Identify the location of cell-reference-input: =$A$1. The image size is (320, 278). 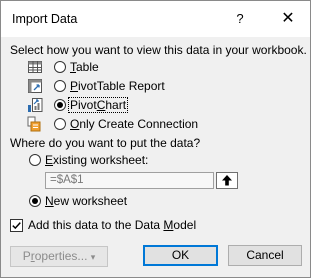
(129, 180).